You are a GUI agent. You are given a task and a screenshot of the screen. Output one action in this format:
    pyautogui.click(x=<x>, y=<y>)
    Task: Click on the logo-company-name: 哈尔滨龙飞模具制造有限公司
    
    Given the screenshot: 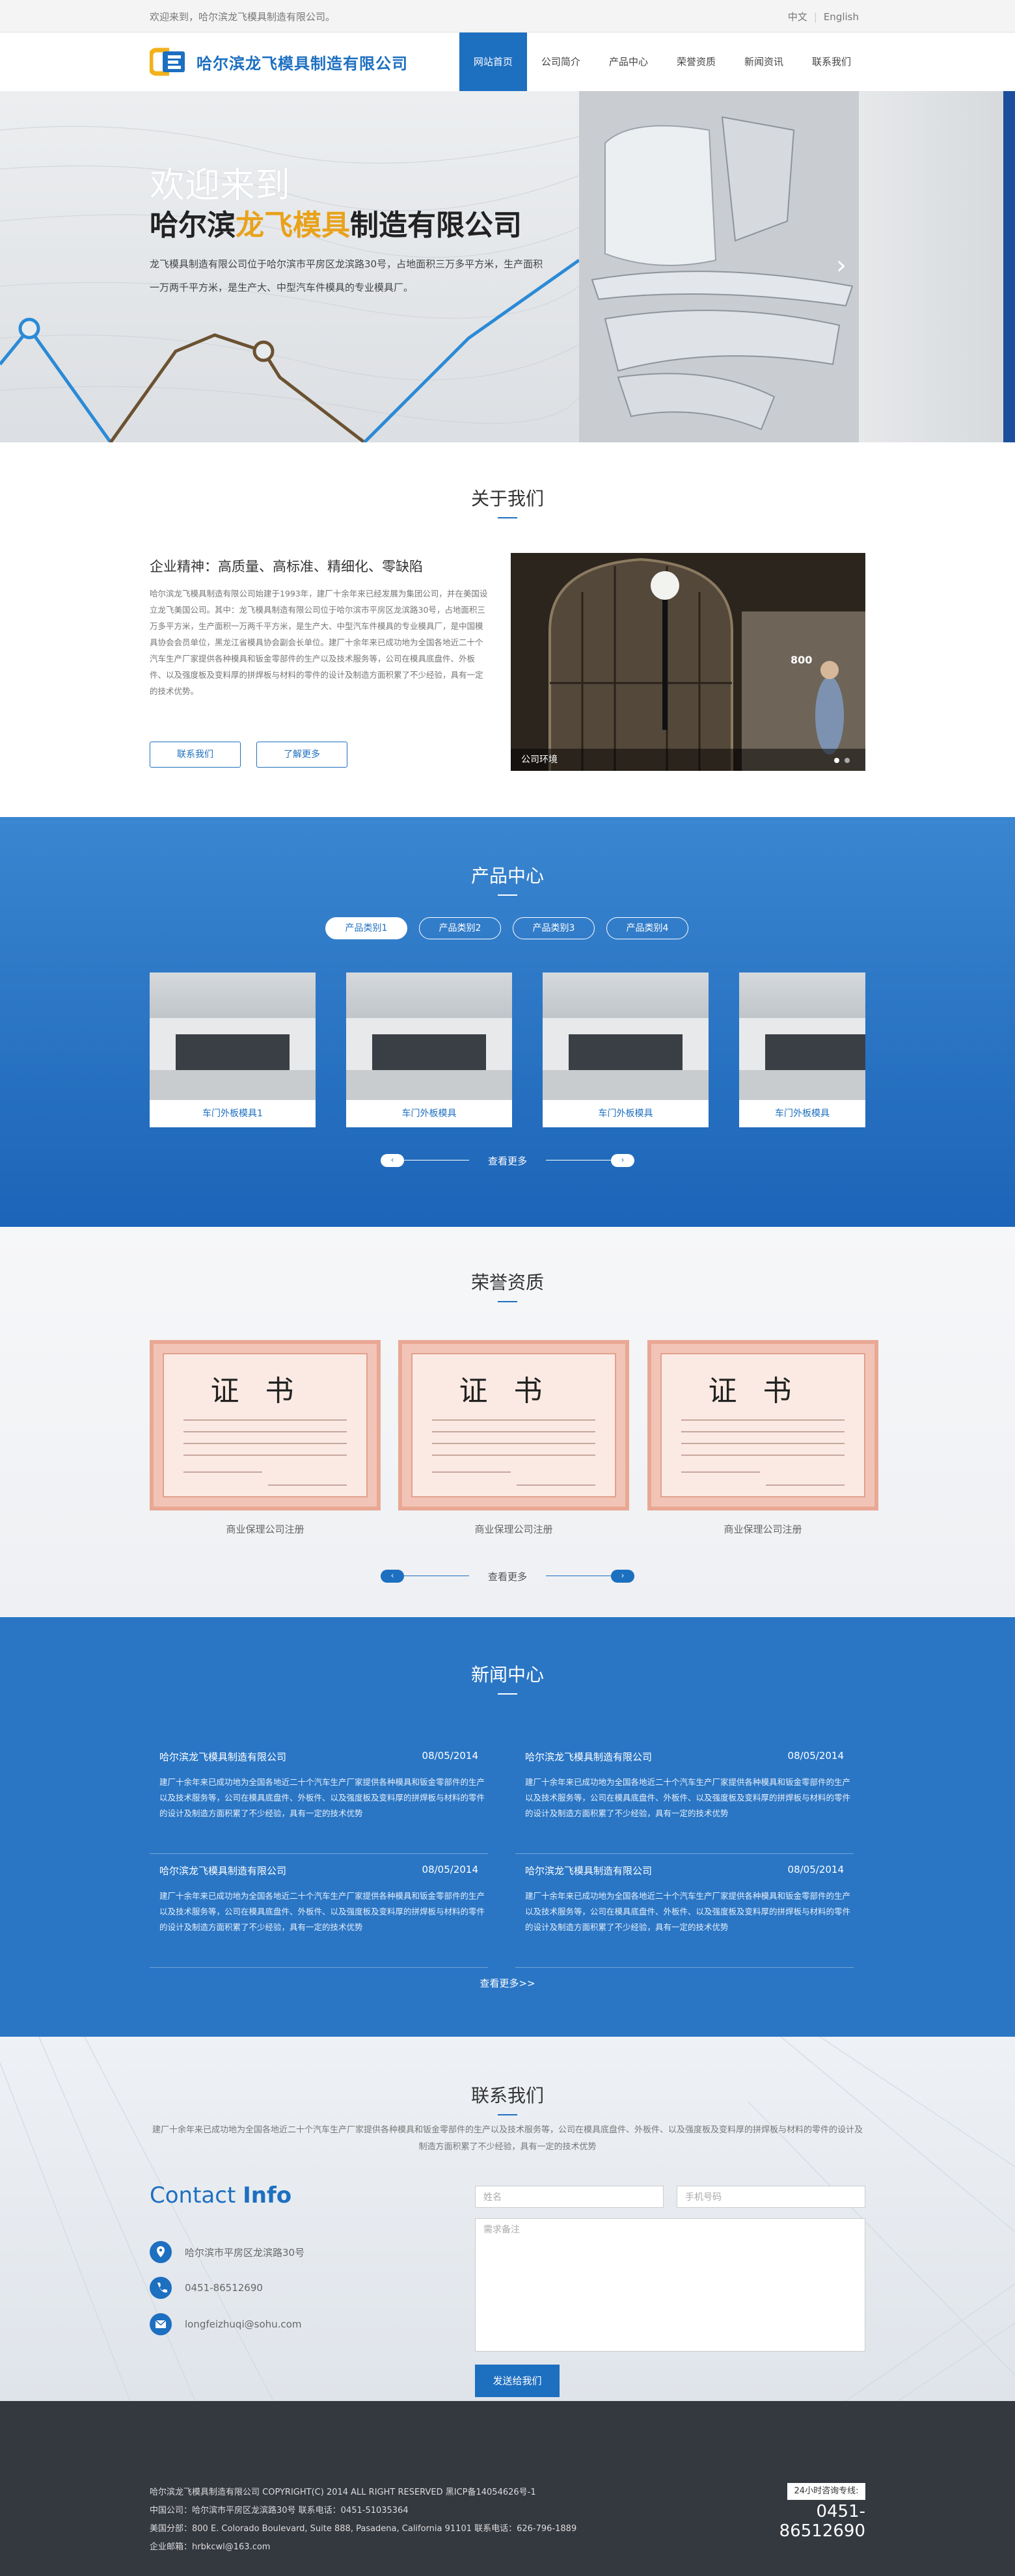 What is the action you would take?
    pyautogui.click(x=302, y=63)
    